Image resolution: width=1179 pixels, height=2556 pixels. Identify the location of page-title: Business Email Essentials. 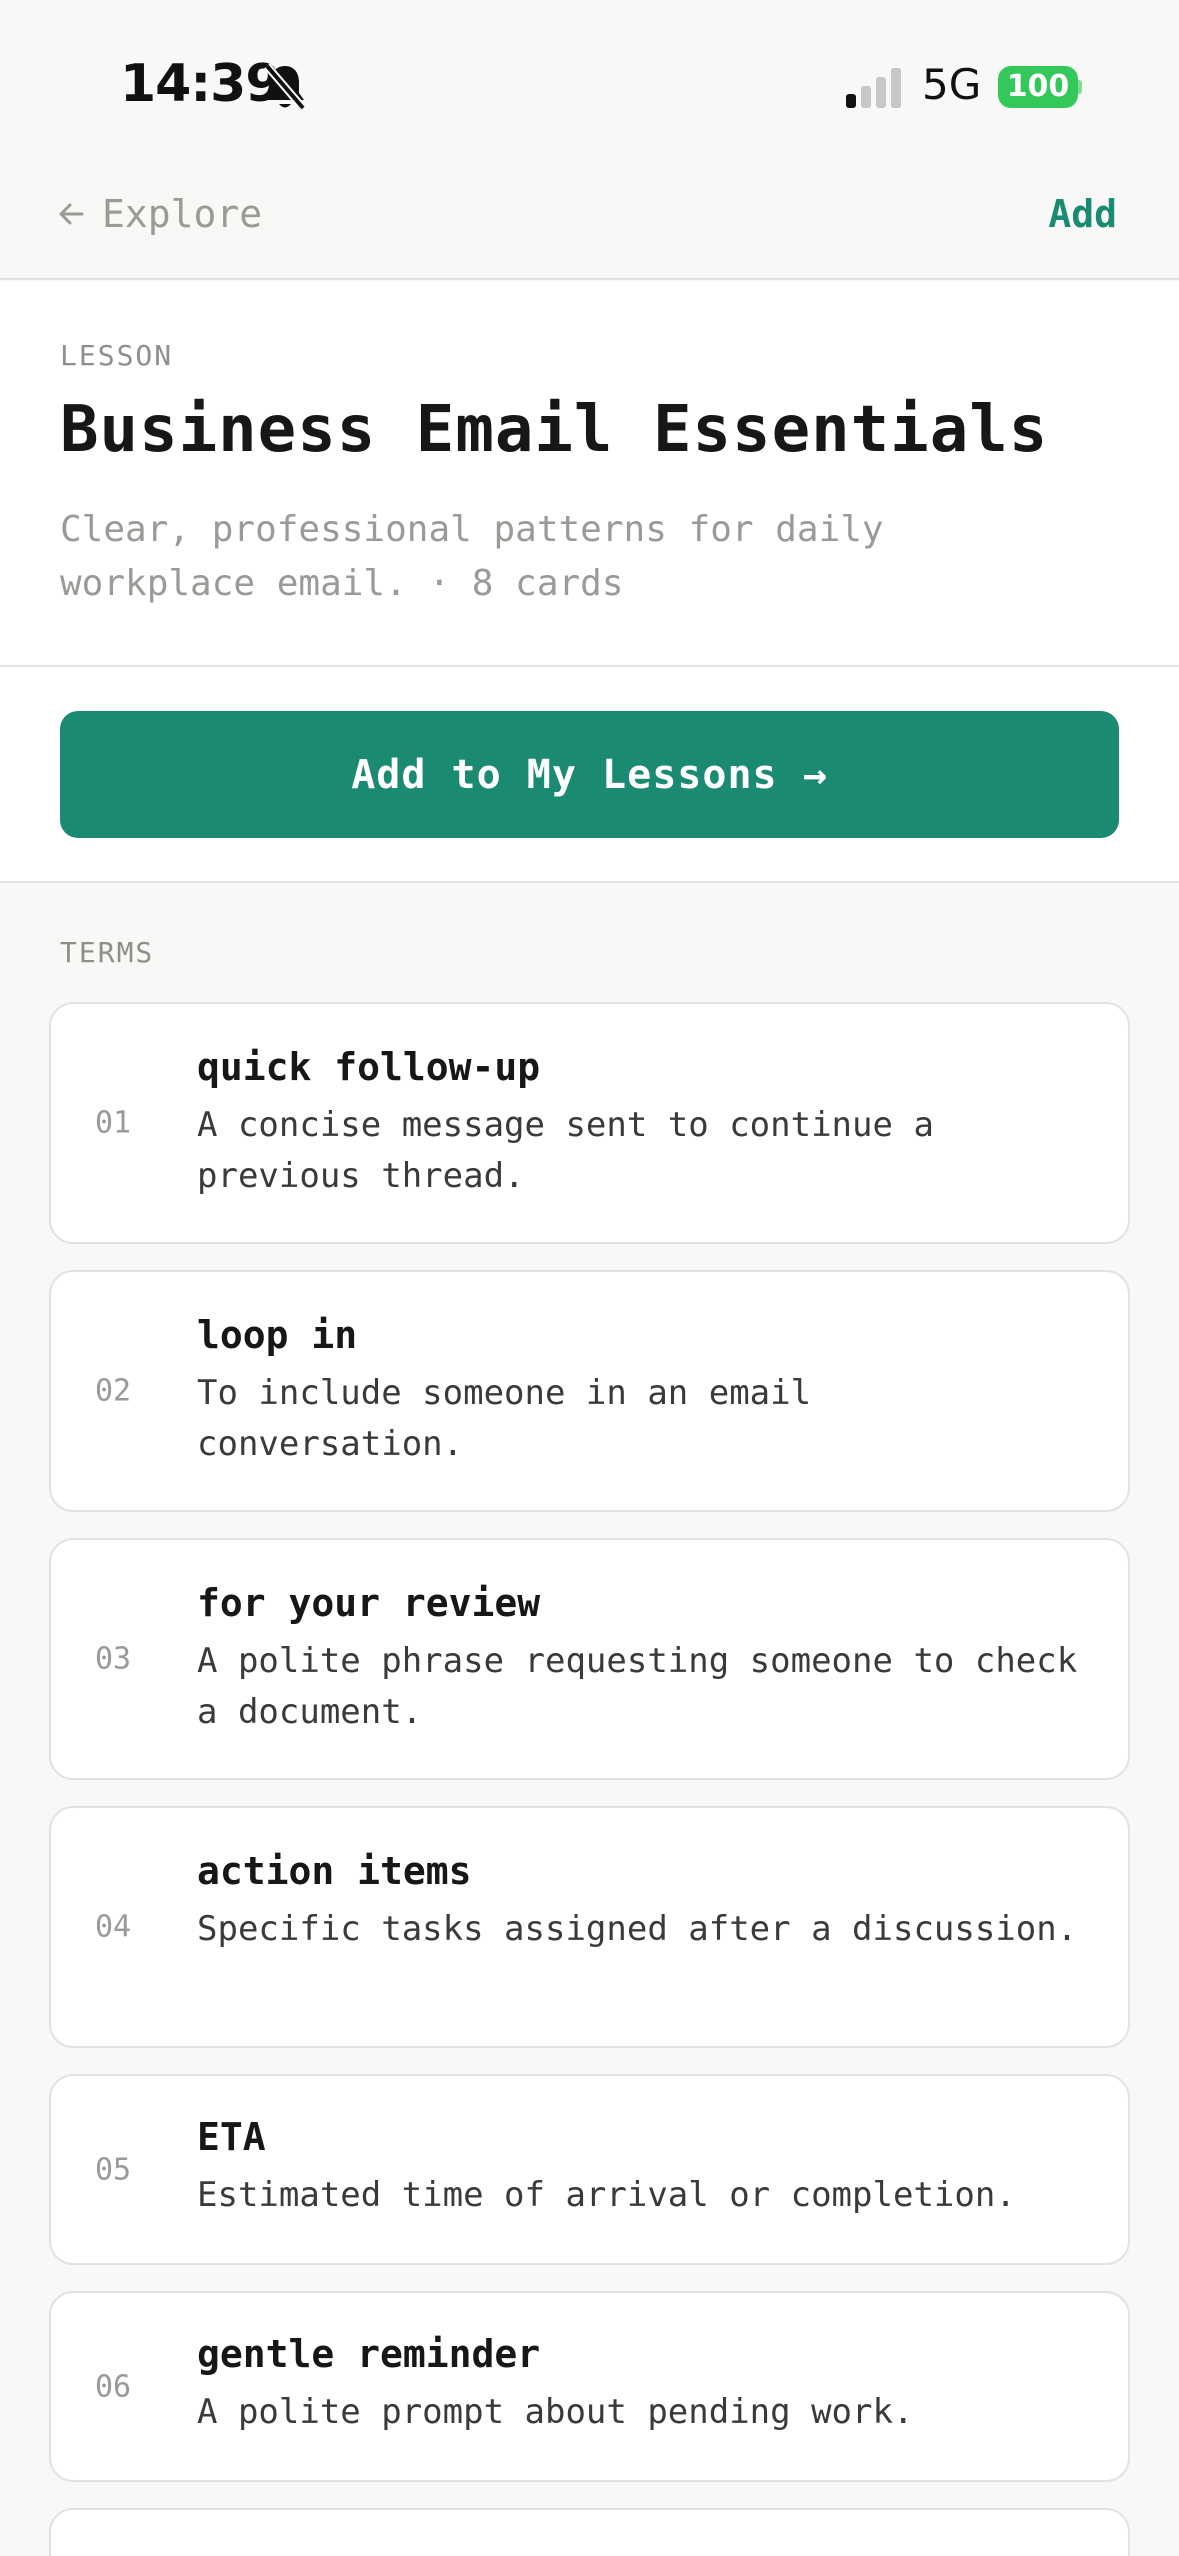
(554, 430).